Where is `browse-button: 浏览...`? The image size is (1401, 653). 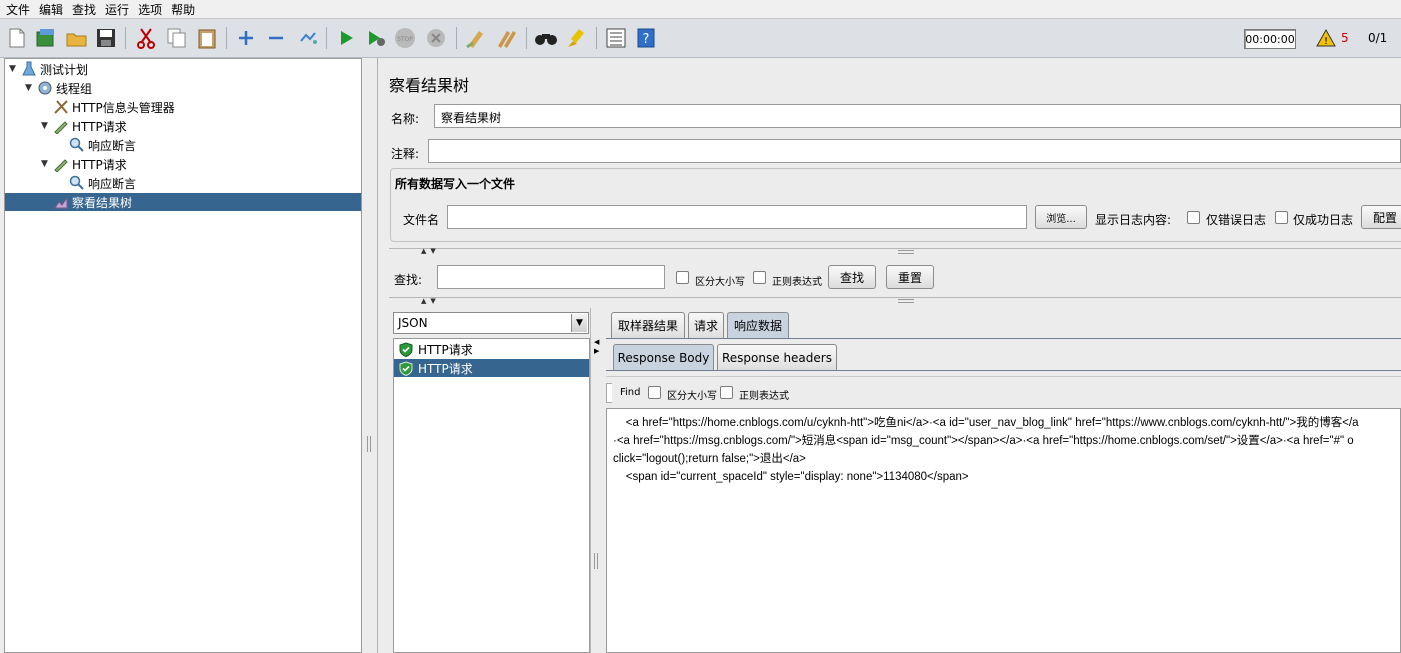 browse-button: 浏览... is located at coordinates (1061, 217).